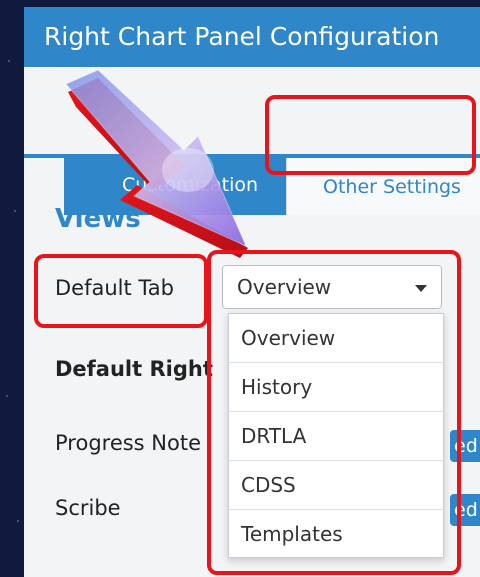 This screenshot has width=480, height=577. Describe the element at coordinates (114, 288) in the screenshot. I see `default-tab-label: Default Tab` at that location.